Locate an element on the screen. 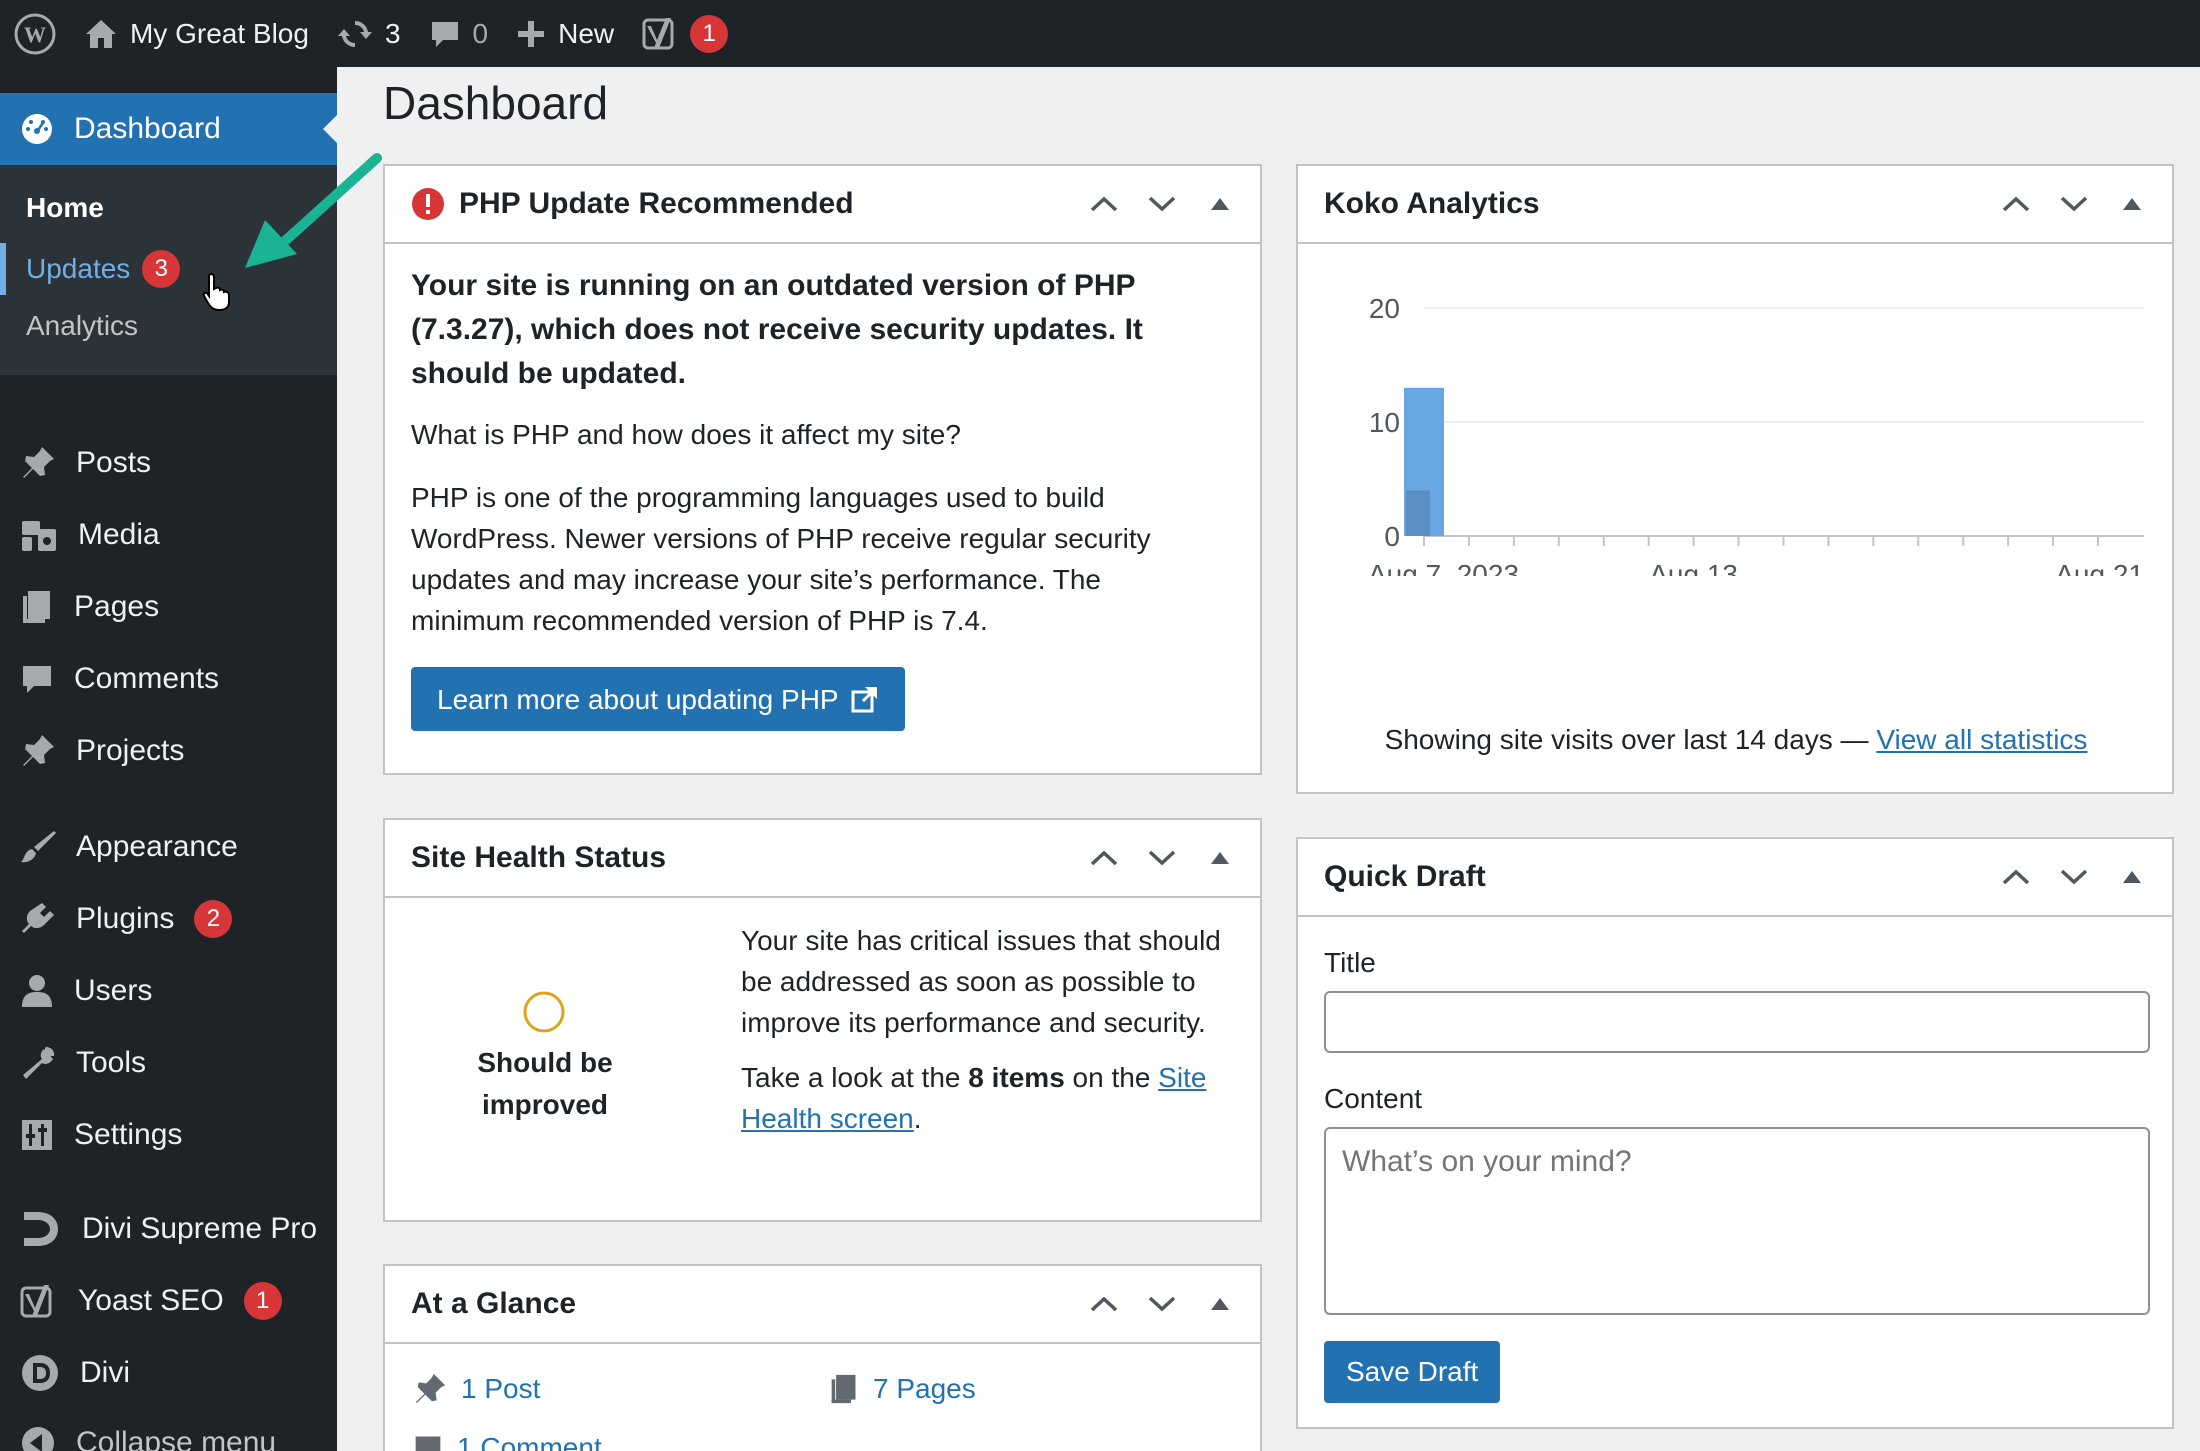 The height and width of the screenshot is (1451, 2200). yoast-icon is located at coordinates (658, 33).